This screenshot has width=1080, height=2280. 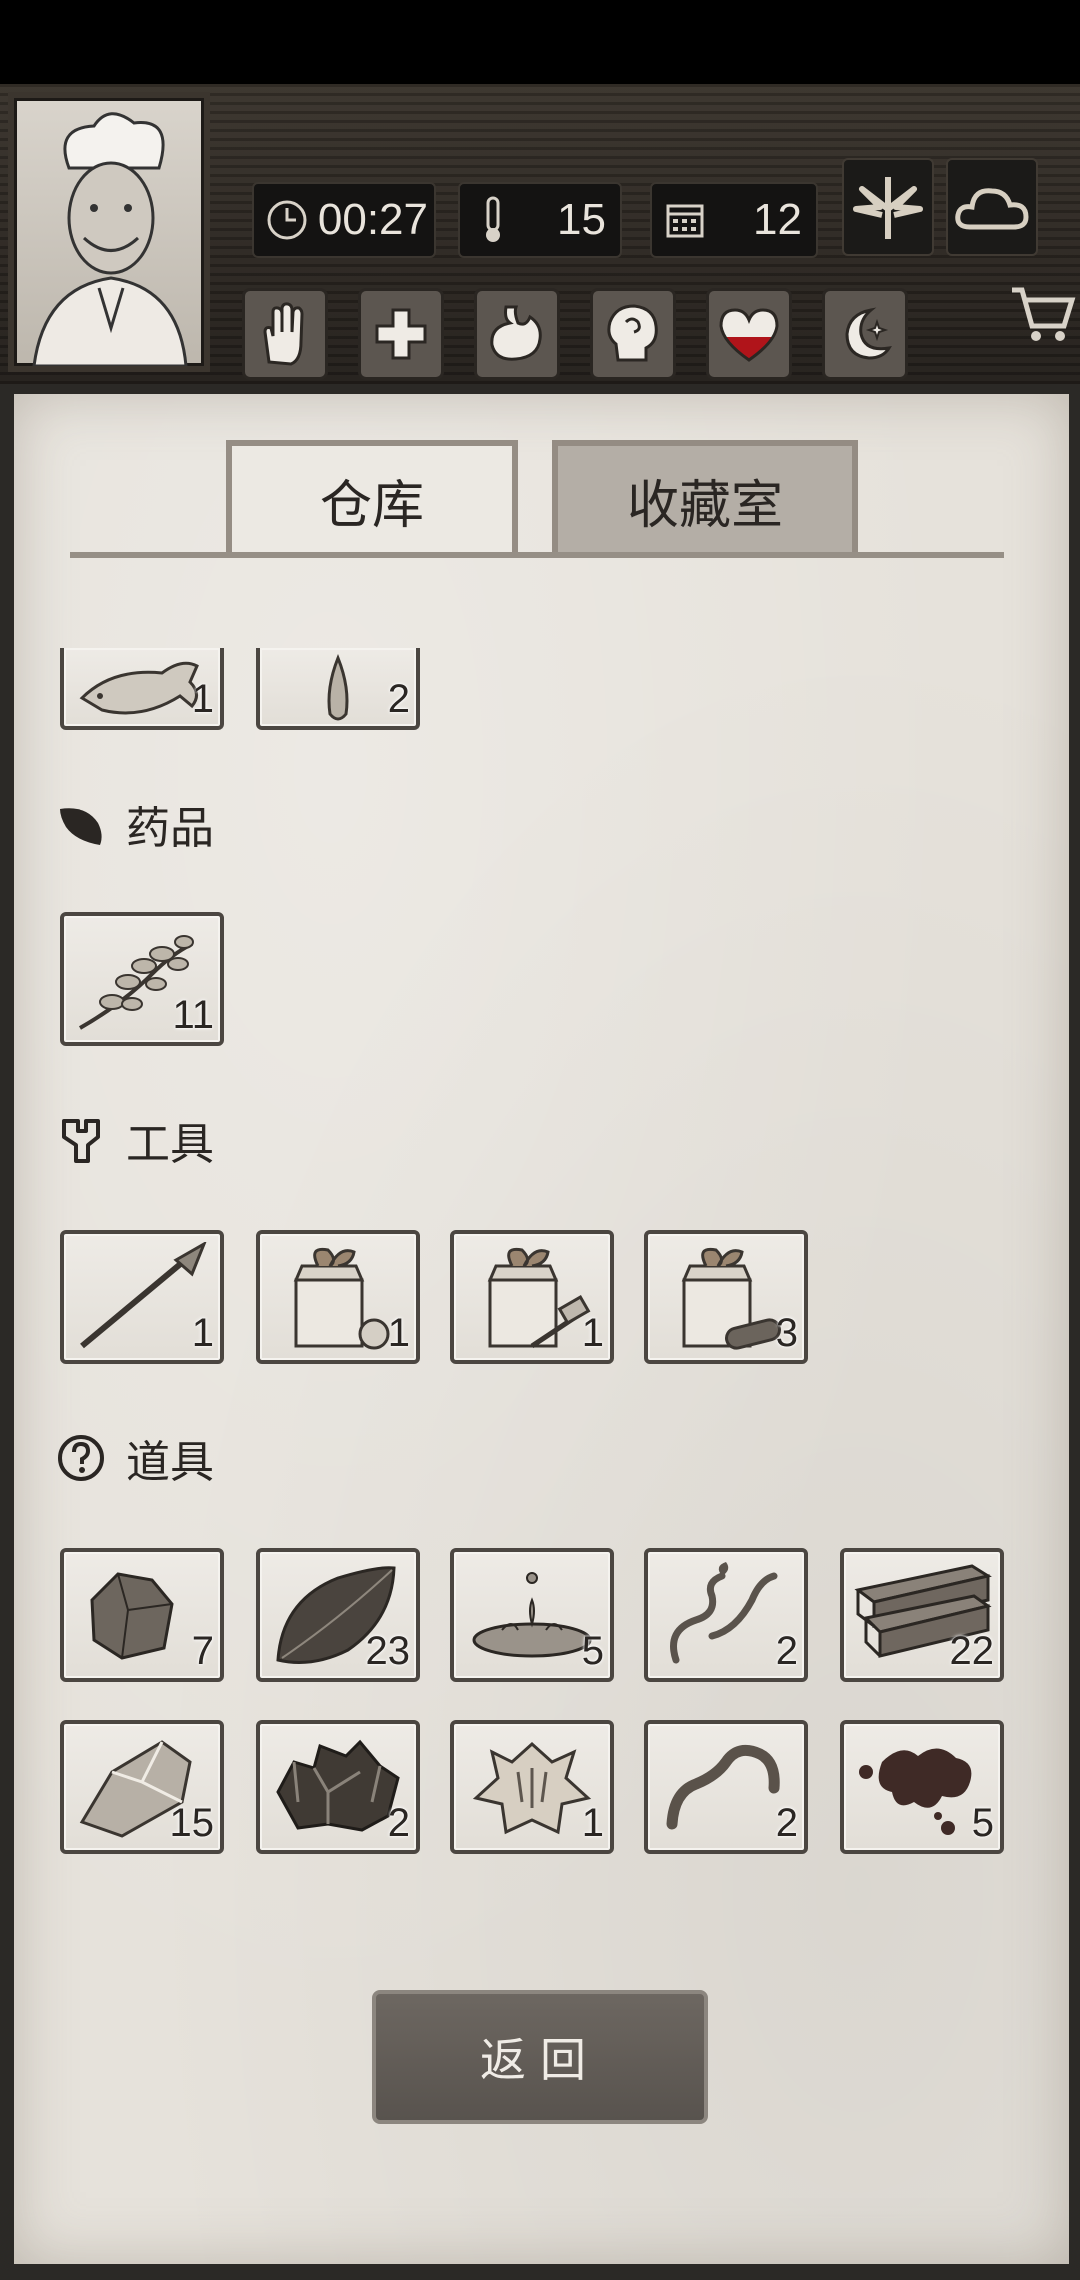 I want to click on item-count: 22, so click(x=972, y=1651).